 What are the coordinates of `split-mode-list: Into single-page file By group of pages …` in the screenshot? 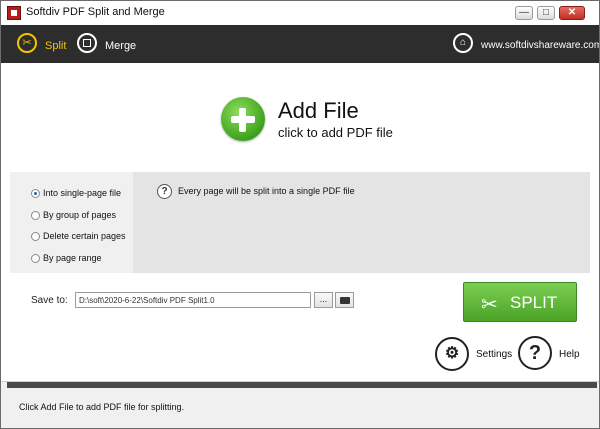 It's located at (71, 222).